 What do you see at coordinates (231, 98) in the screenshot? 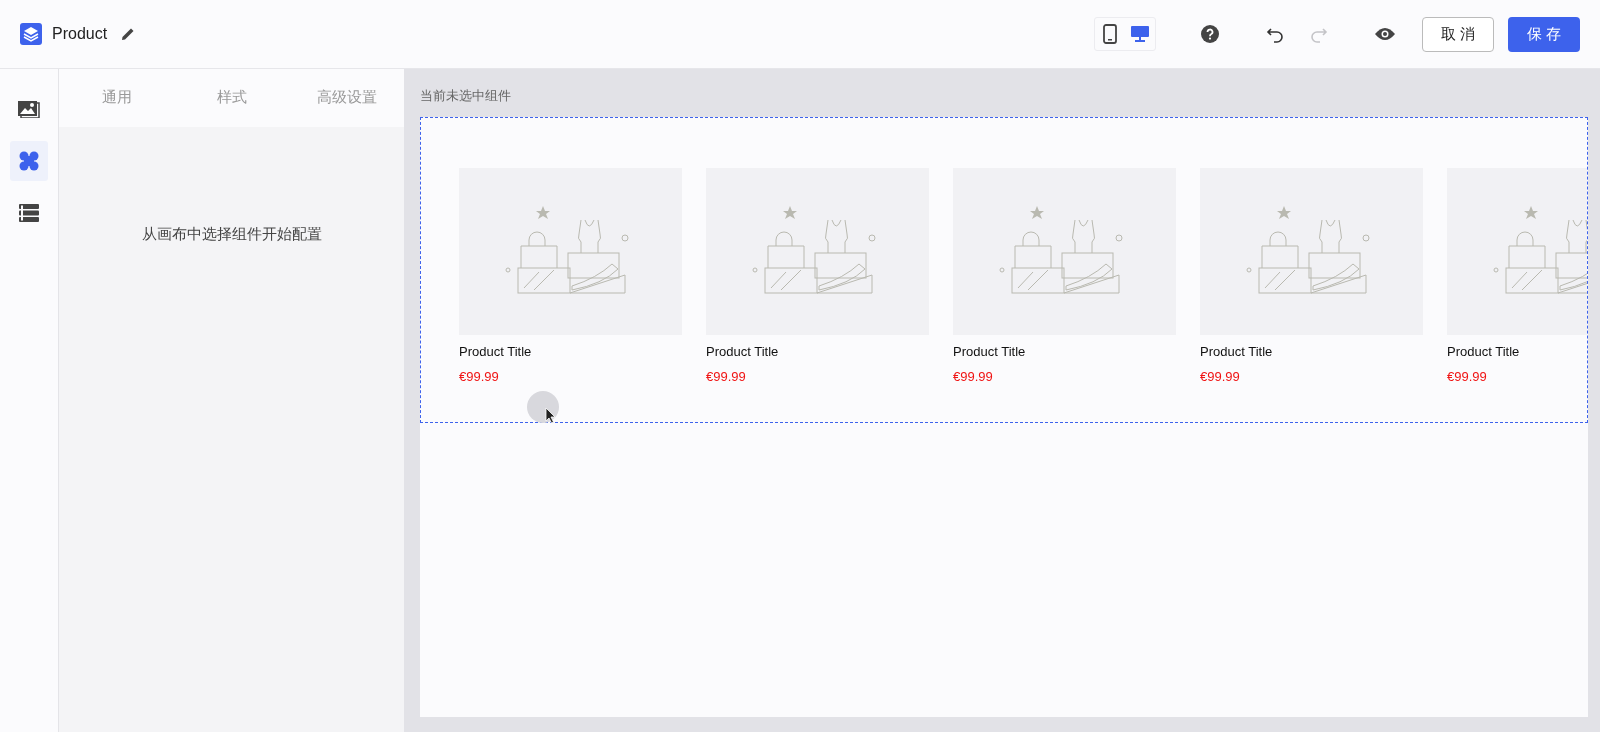
I see `panel-tab: 样式` at bounding box center [231, 98].